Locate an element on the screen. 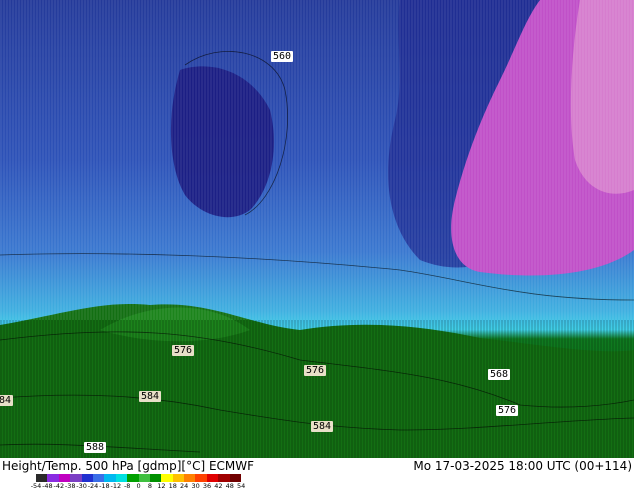 The width and height of the screenshot is (634, 490). scale-tick-label: 8 is located at coordinates (150, 486).